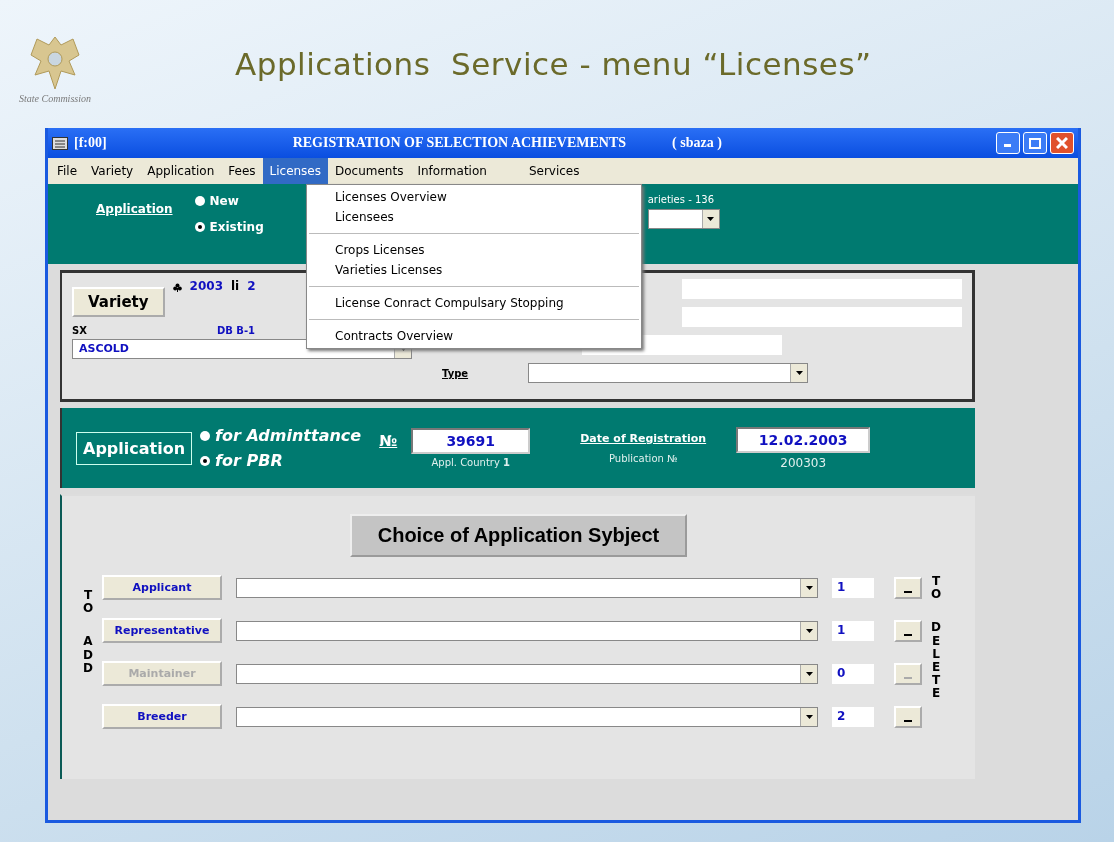  What do you see at coordinates (67, 171) in the screenshot?
I see `menu-item: File` at bounding box center [67, 171].